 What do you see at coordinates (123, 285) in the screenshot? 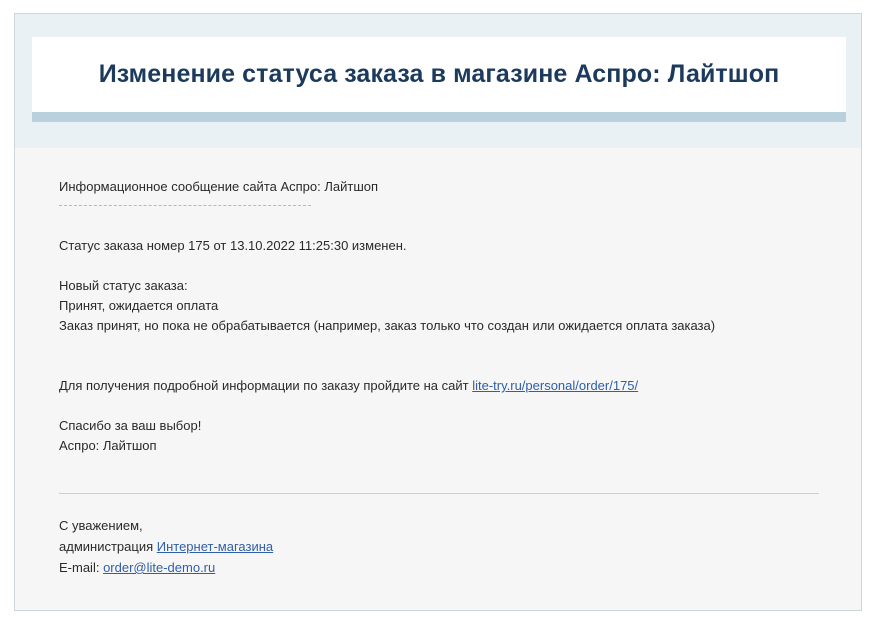
I see `new-status-label: Новый статус заказа:` at bounding box center [123, 285].